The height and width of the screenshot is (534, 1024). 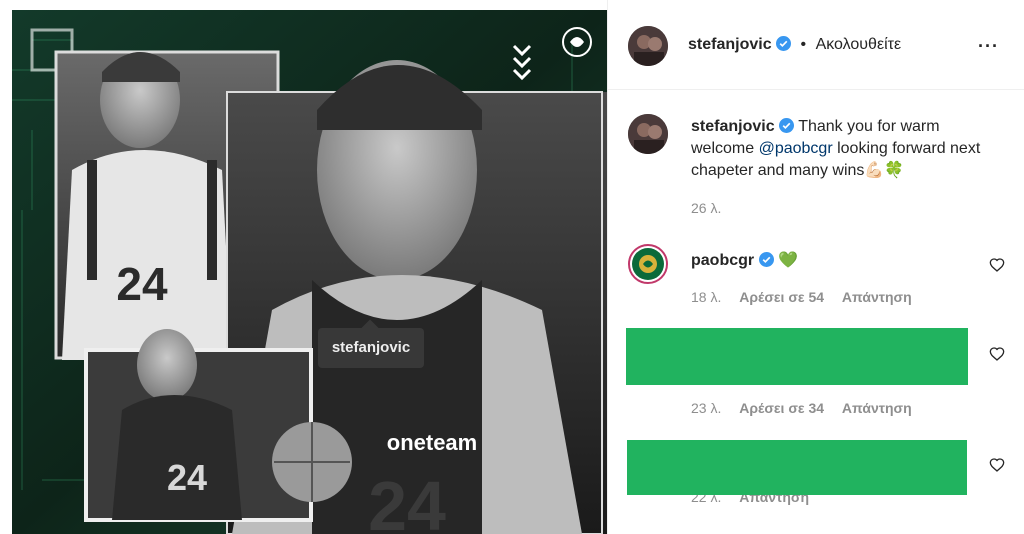 What do you see at coordinates (706, 408) in the screenshot?
I see `comment-time: 23 λ.` at bounding box center [706, 408].